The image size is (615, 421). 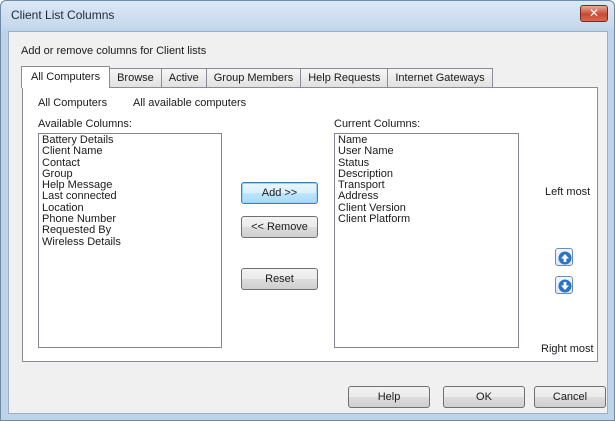 I want to click on tab-active: Active, so click(x=183, y=78).